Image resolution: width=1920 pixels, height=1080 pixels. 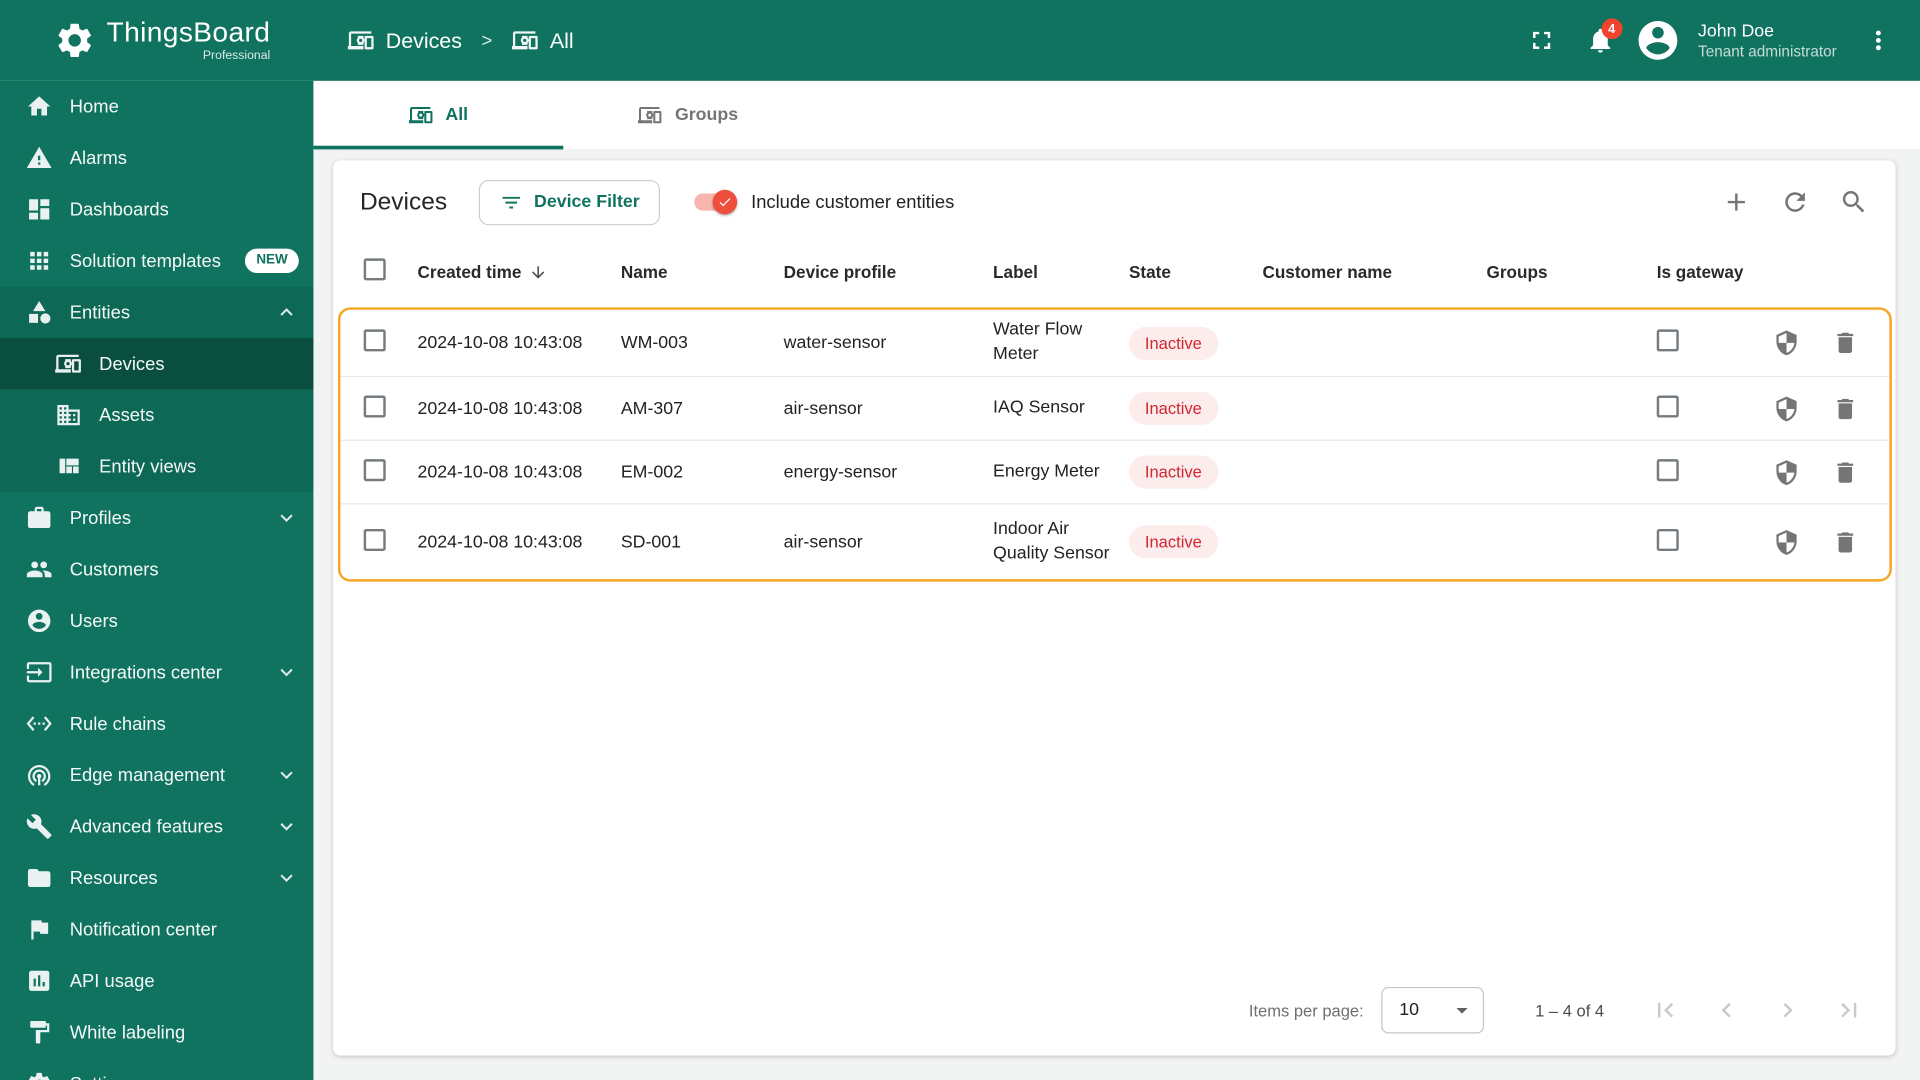 I want to click on cell-device-profile: water-sensor, so click(x=835, y=343).